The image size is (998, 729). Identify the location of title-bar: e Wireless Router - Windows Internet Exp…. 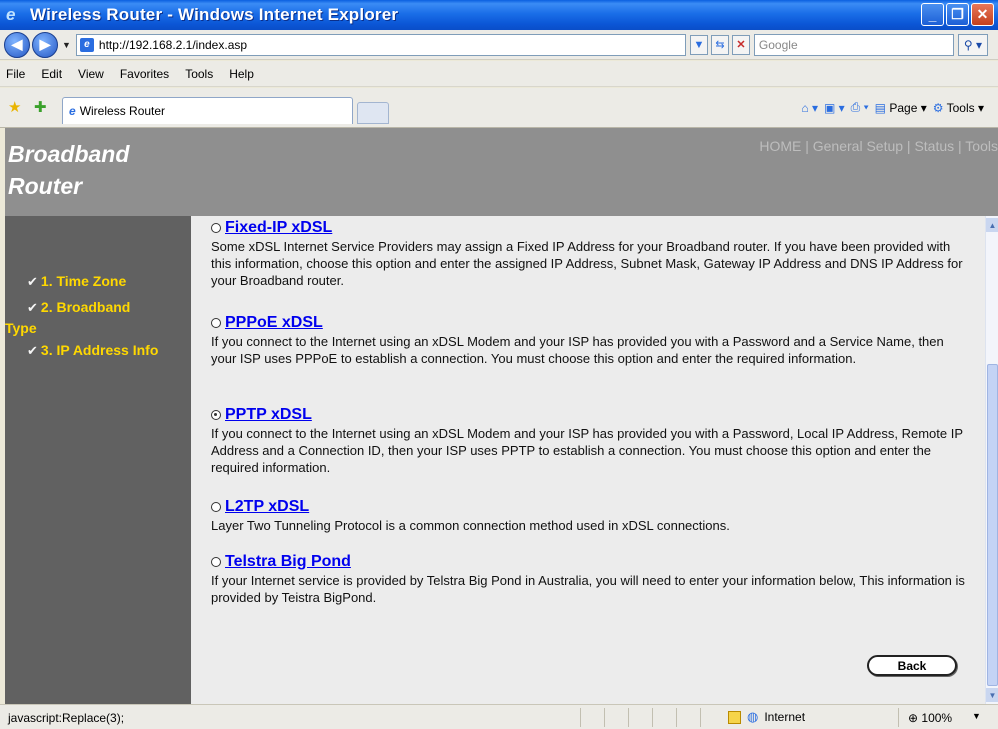
(499, 15).